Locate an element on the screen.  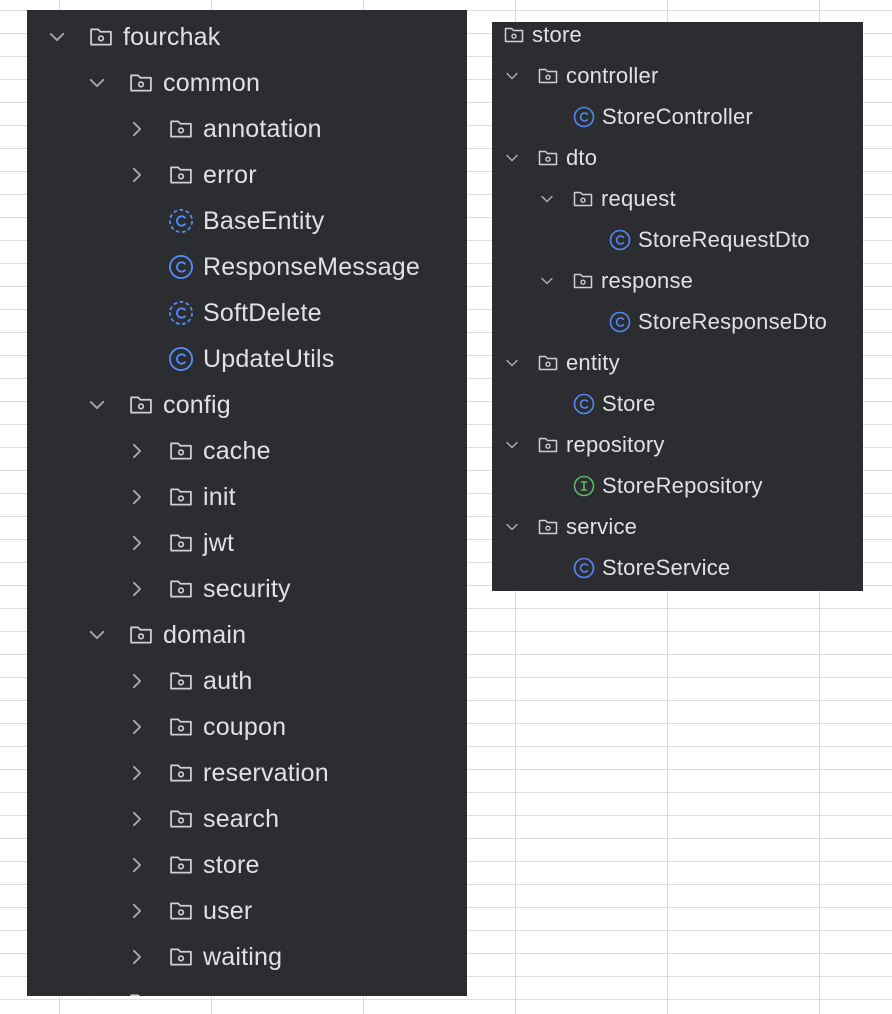
tree-item-fourchak: fourchak is located at coordinates (257, 37).